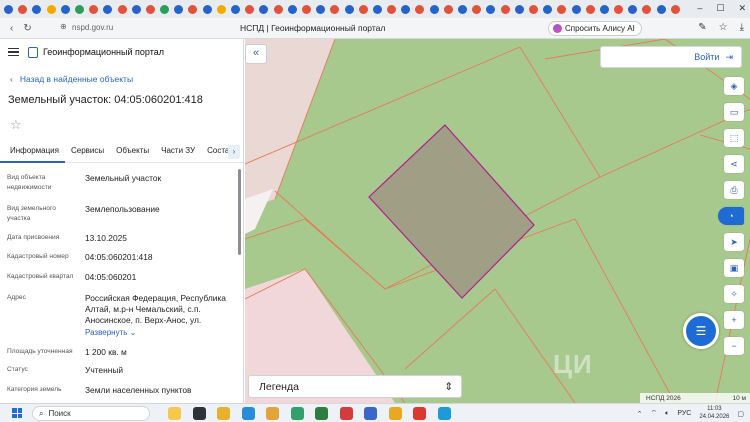 The height and width of the screenshot is (422, 750). I want to click on panel-scrollbar, so click(239, 212).